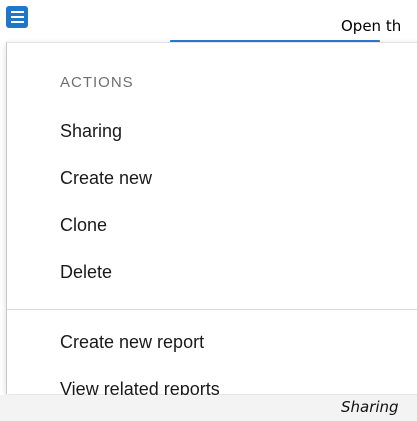  Describe the element at coordinates (83, 225) in the screenshot. I see `menu-item-clone: Clone` at that location.